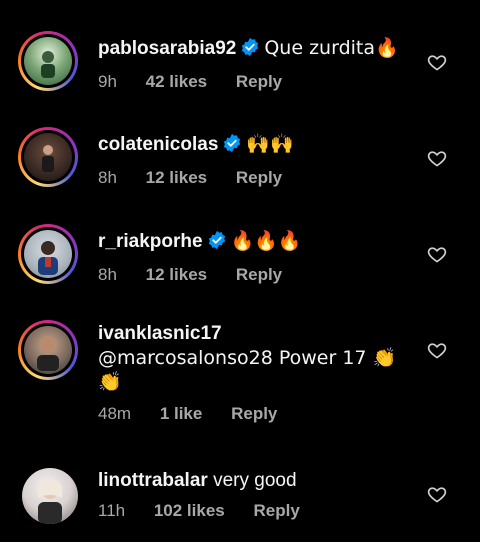  I want to click on comment-text: 🙌🙌, so click(270, 144).